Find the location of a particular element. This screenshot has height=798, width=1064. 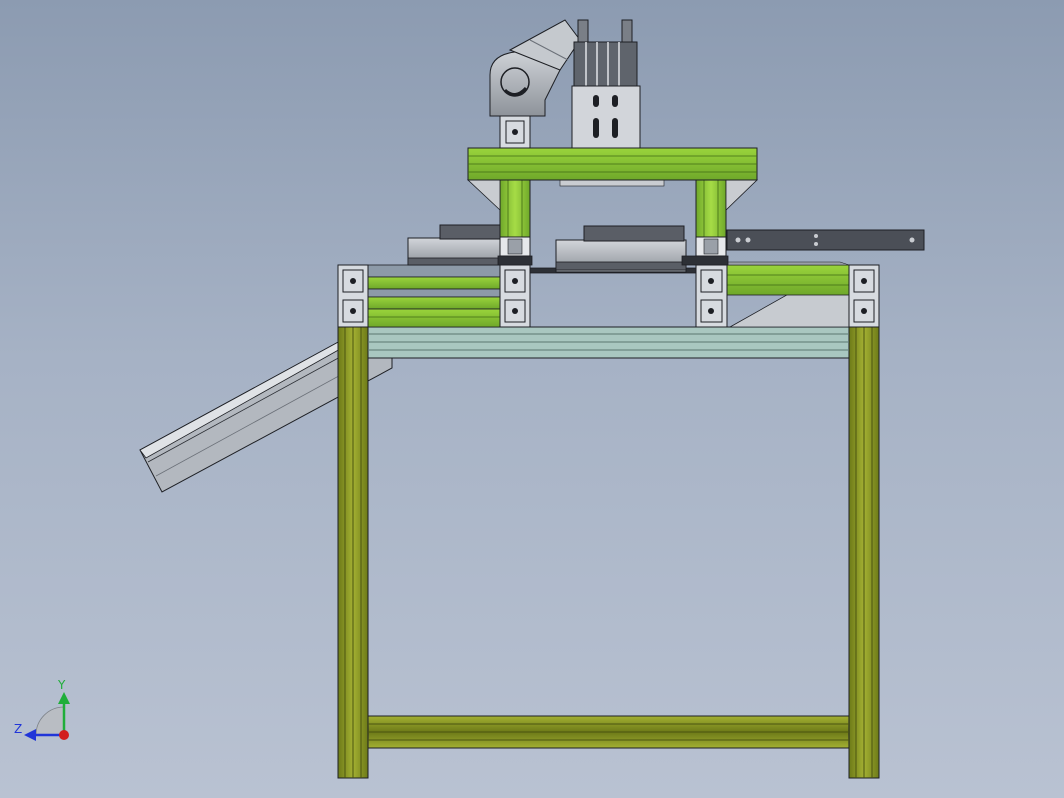

coordinate-triad is located at coordinates (47, 716).